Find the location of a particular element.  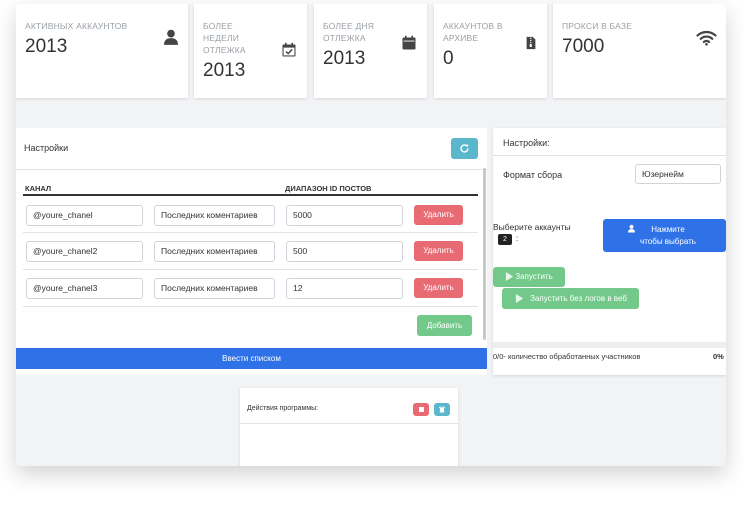

format-label: Формат сбора is located at coordinates (533, 175).